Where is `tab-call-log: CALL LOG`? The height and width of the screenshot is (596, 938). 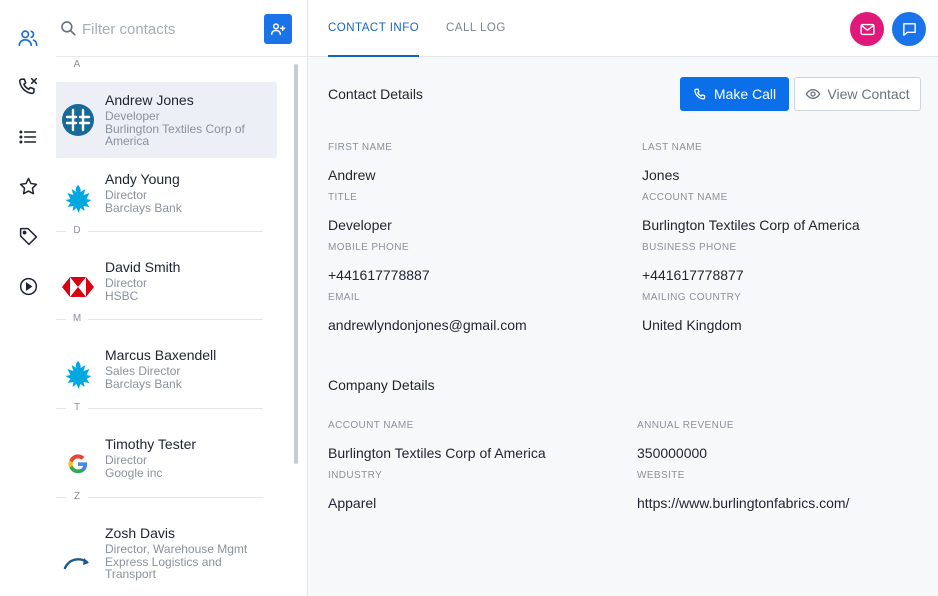 tab-call-log: CALL LOG is located at coordinates (476, 39).